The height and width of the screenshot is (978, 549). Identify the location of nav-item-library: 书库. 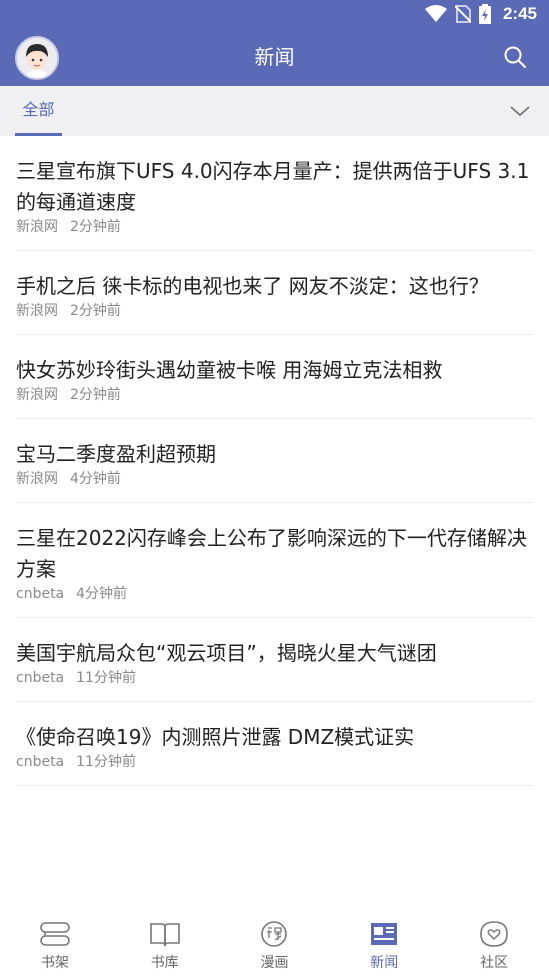
(165, 942).